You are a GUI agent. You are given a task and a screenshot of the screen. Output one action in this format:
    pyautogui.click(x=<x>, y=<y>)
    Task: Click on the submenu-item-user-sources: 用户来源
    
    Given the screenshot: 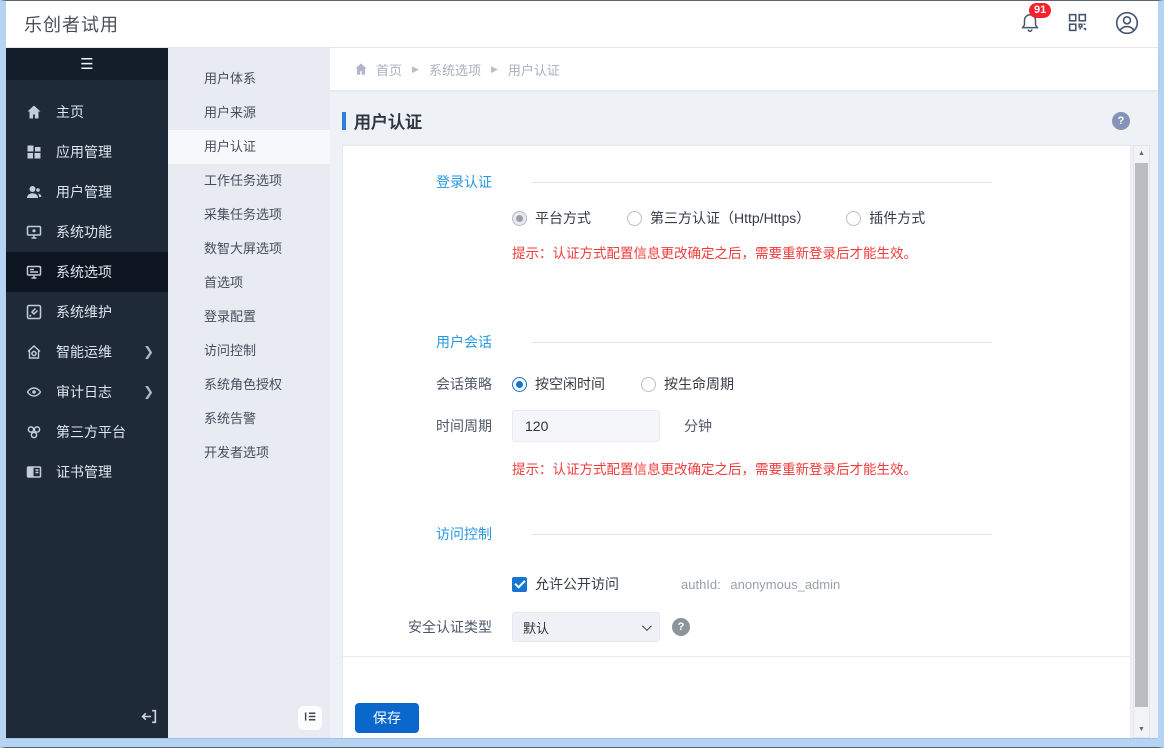 What is the action you would take?
    pyautogui.click(x=249, y=113)
    